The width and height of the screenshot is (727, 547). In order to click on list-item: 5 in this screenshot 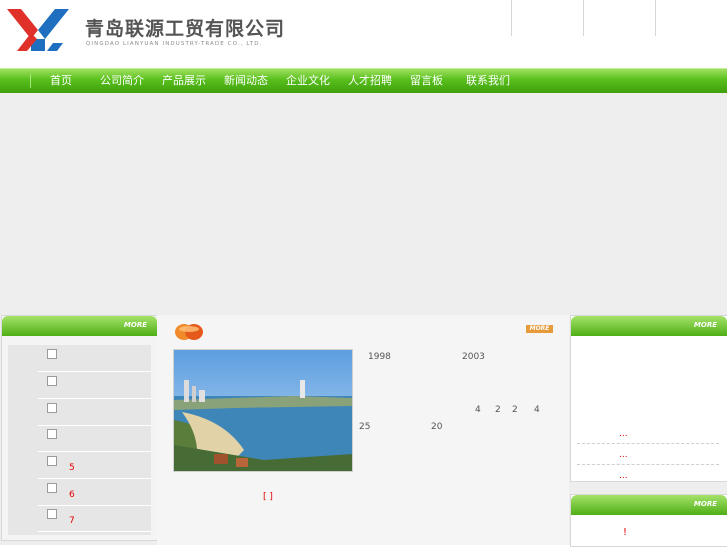, I will do `click(94, 465)`.